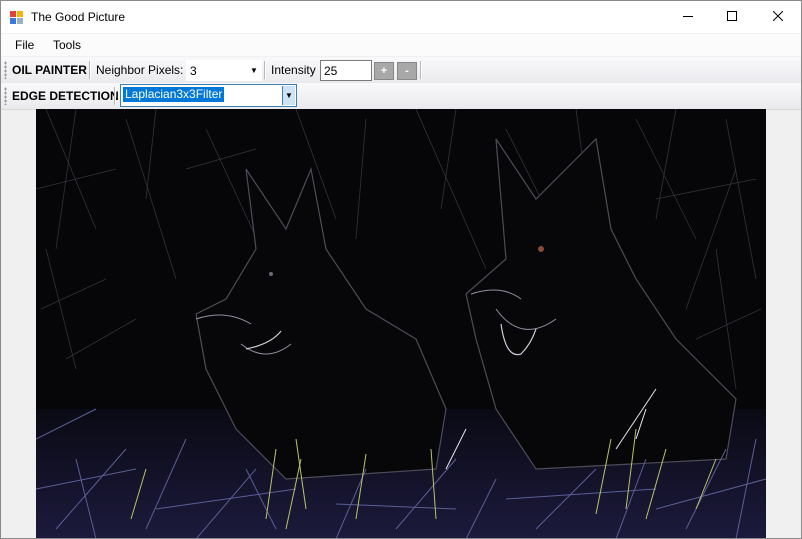 The width and height of the screenshot is (802, 539). What do you see at coordinates (24, 45) in the screenshot?
I see `menu-file: File` at bounding box center [24, 45].